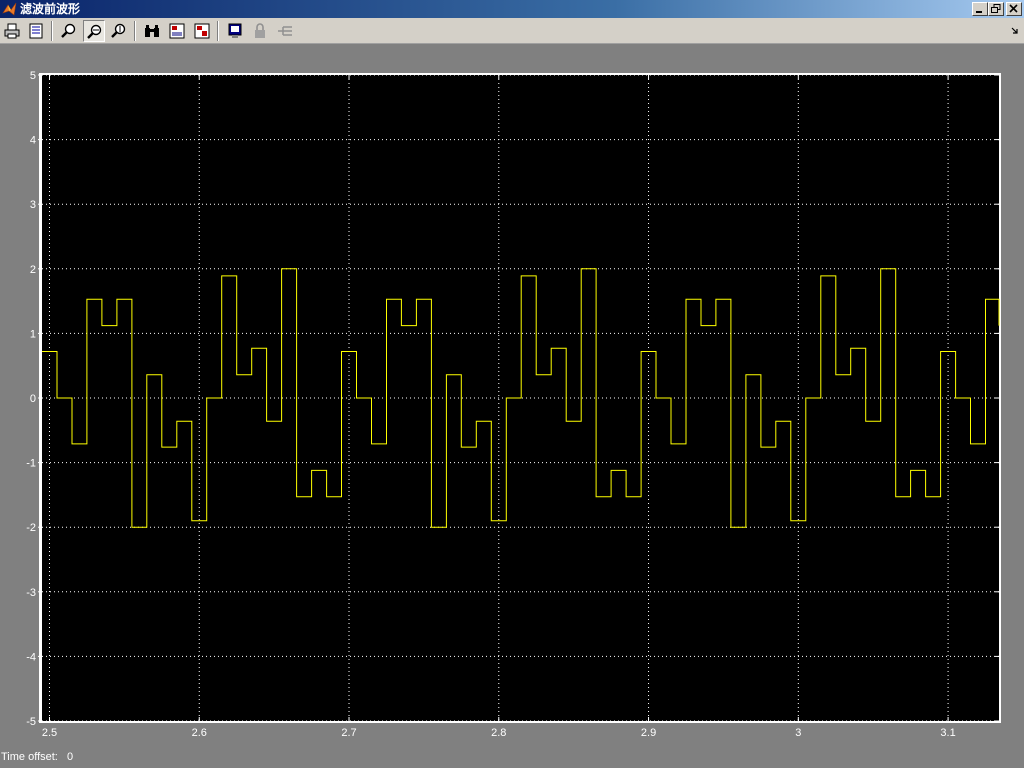 The image size is (1024, 768). I want to click on x-tick-label: 2.8, so click(498, 733).